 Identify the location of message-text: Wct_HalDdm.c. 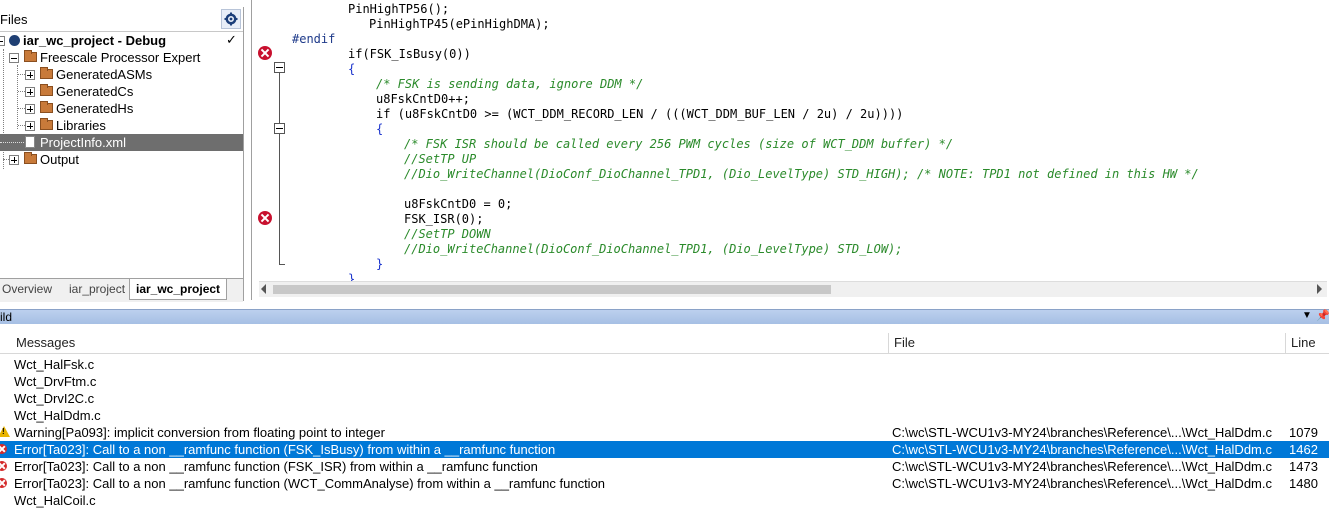
(57, 415).